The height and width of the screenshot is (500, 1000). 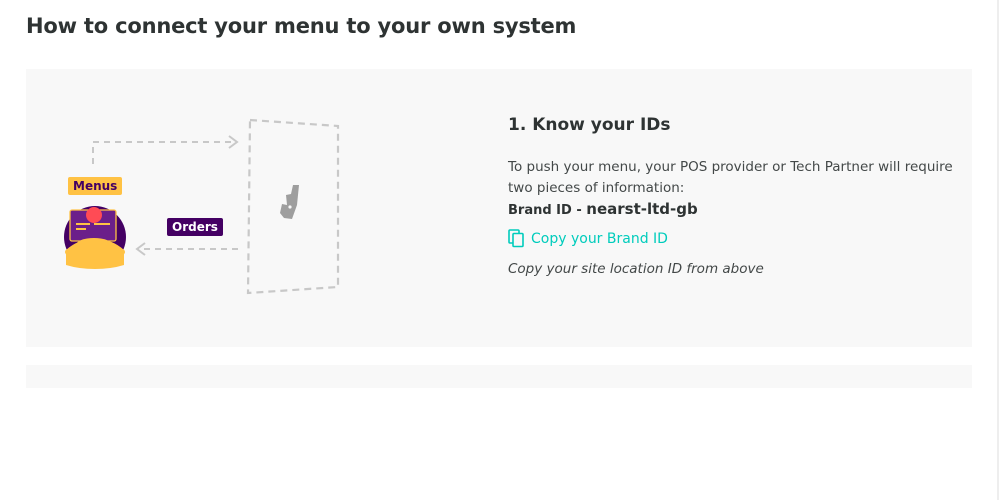 I want to click on menus-tag: Menus, so click(x=95, y=186).